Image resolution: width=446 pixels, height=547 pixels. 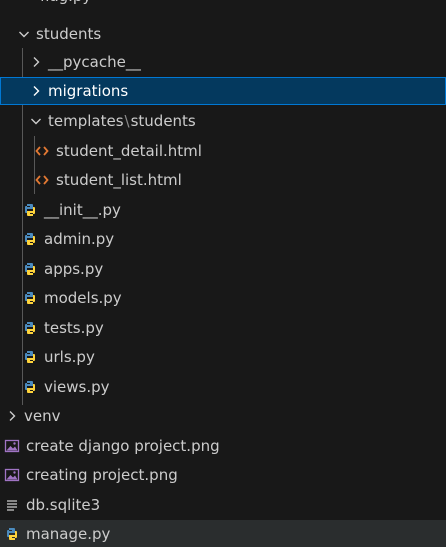 I want to click on tree-file-creating-project: creating project.png, so click(x=223, y=475).